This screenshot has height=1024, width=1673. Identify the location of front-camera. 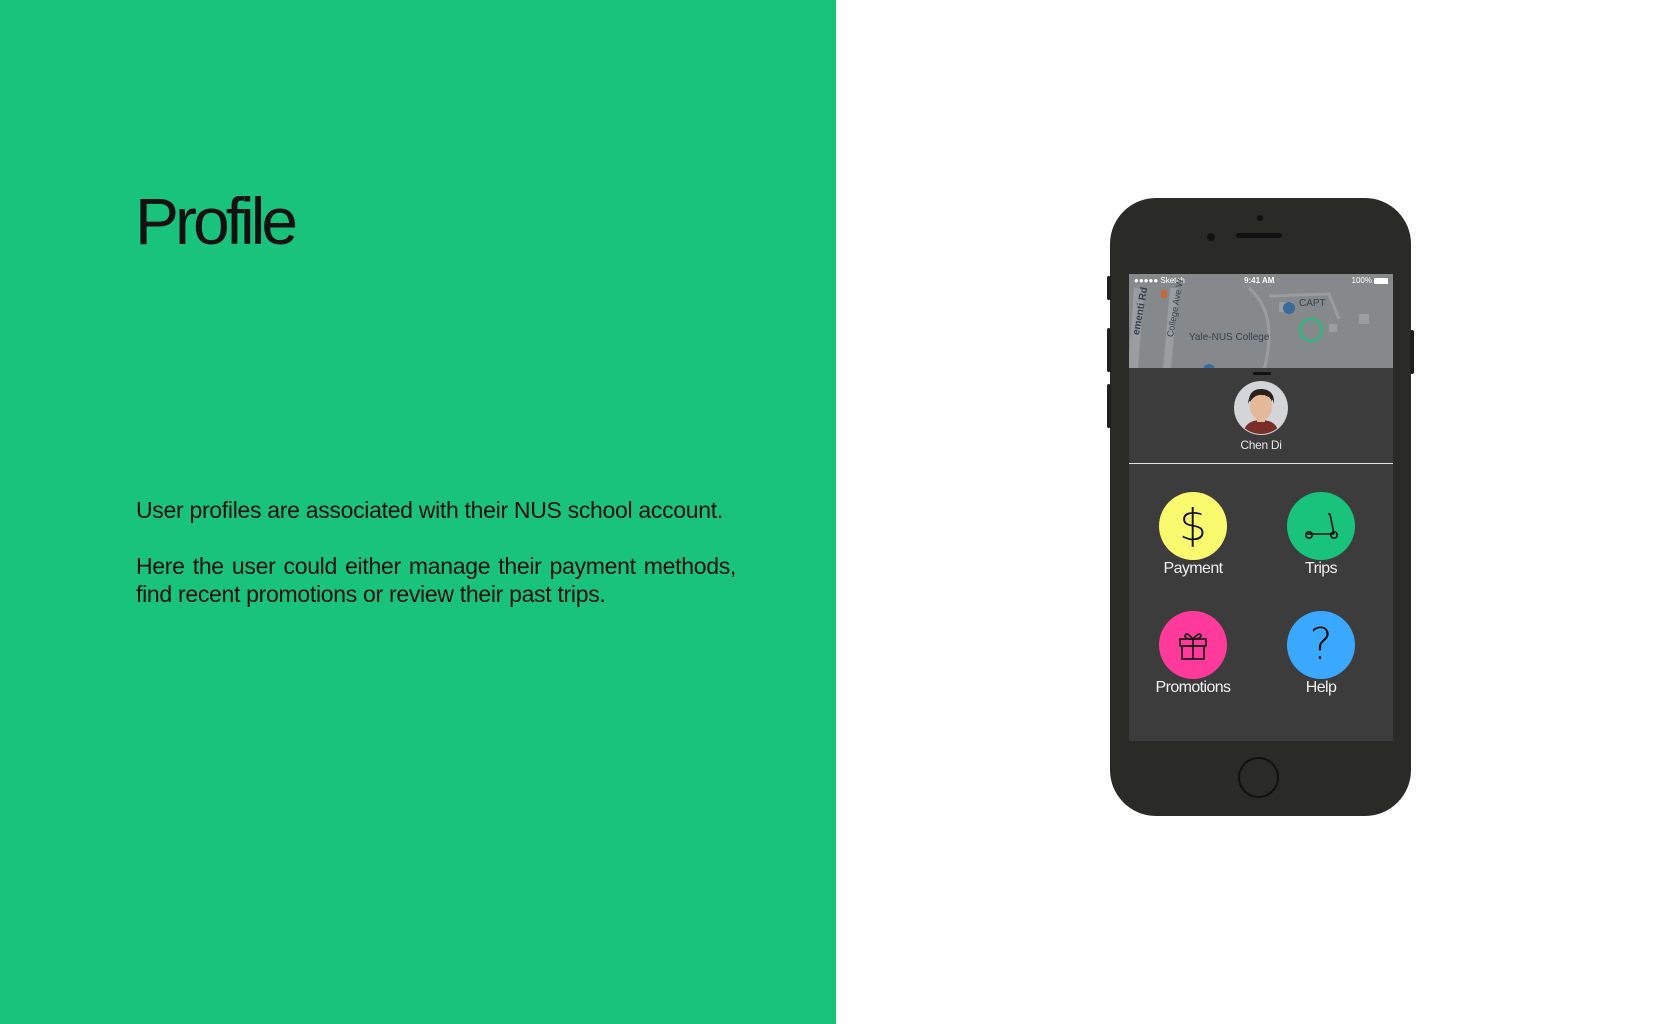
(1260, 218).